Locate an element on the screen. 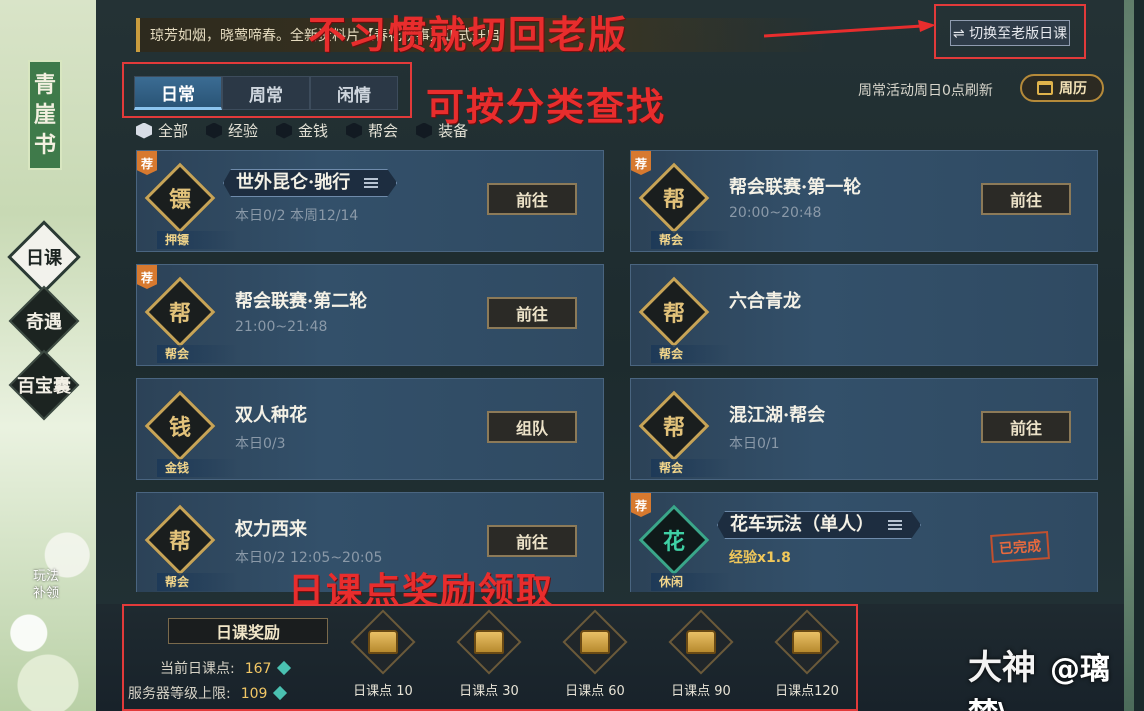 Image resolution: width=1144 pixels, height=711 pixels. reward-chest: 日课点 60 is located at coordinates (595, 655).